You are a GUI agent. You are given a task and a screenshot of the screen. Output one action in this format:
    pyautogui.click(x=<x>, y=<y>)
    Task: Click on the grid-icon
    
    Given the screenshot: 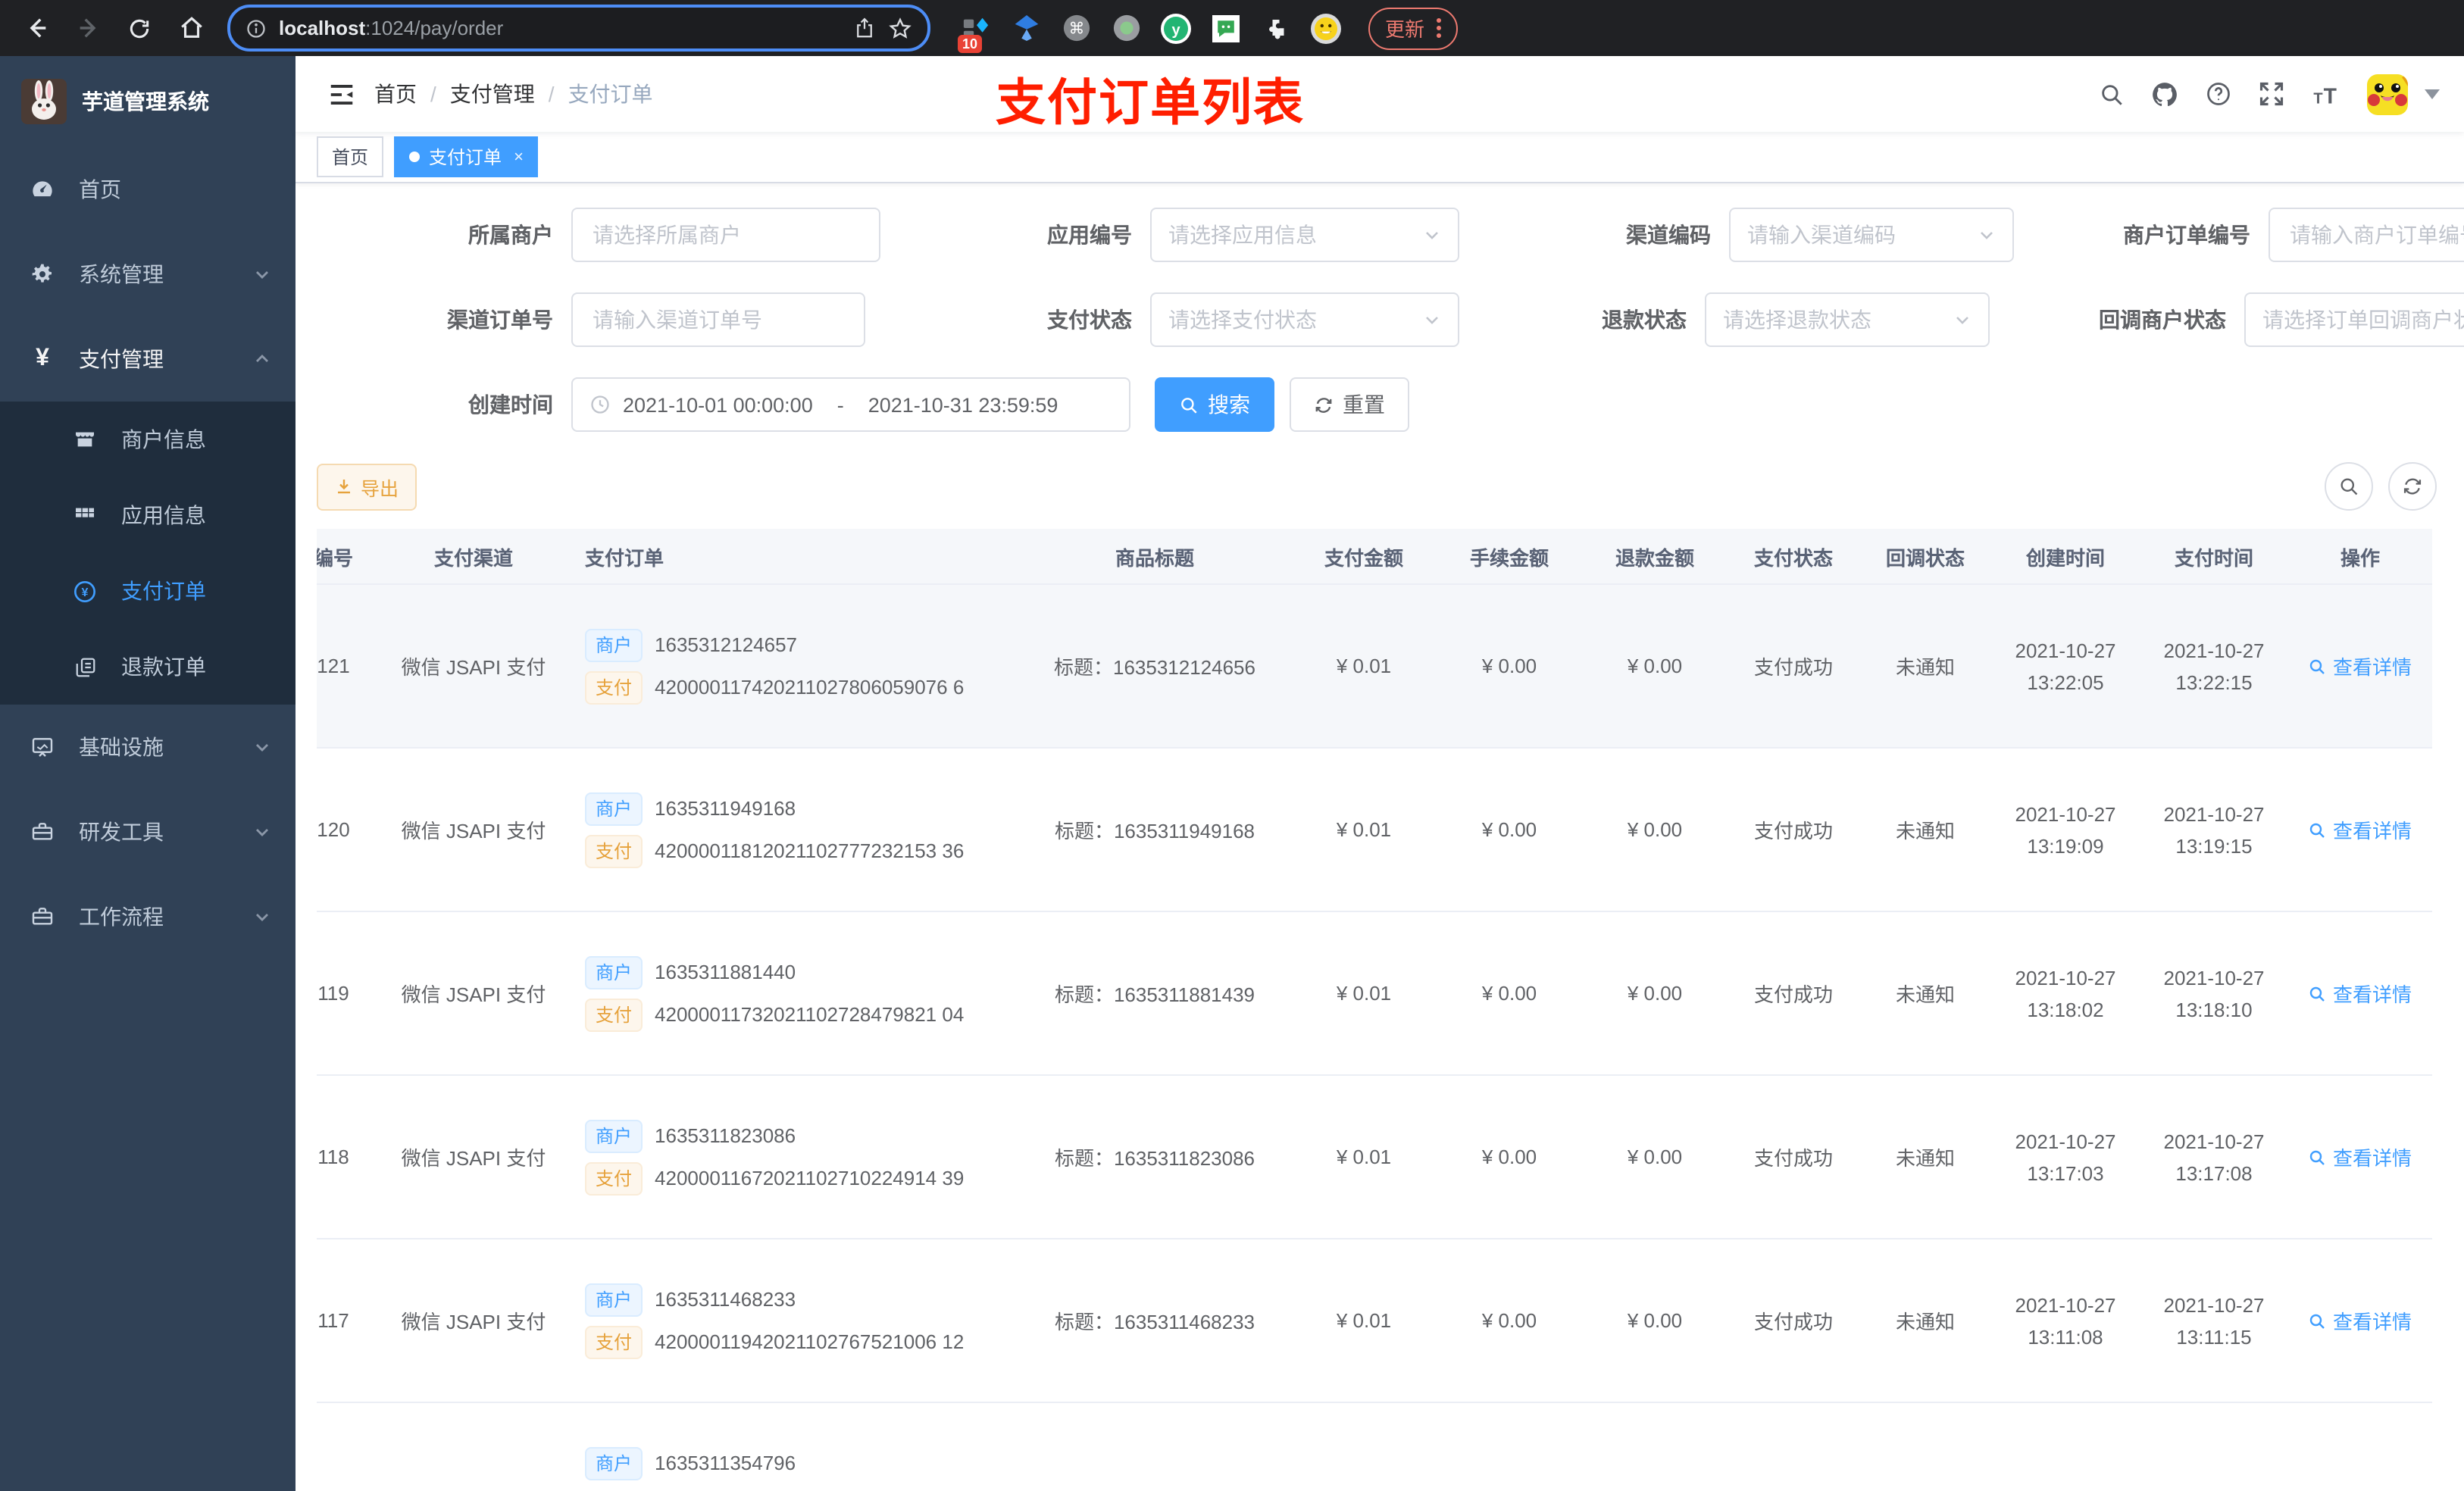 What is the action you would take?
    pyautogui.click(x=85, y=515)
    